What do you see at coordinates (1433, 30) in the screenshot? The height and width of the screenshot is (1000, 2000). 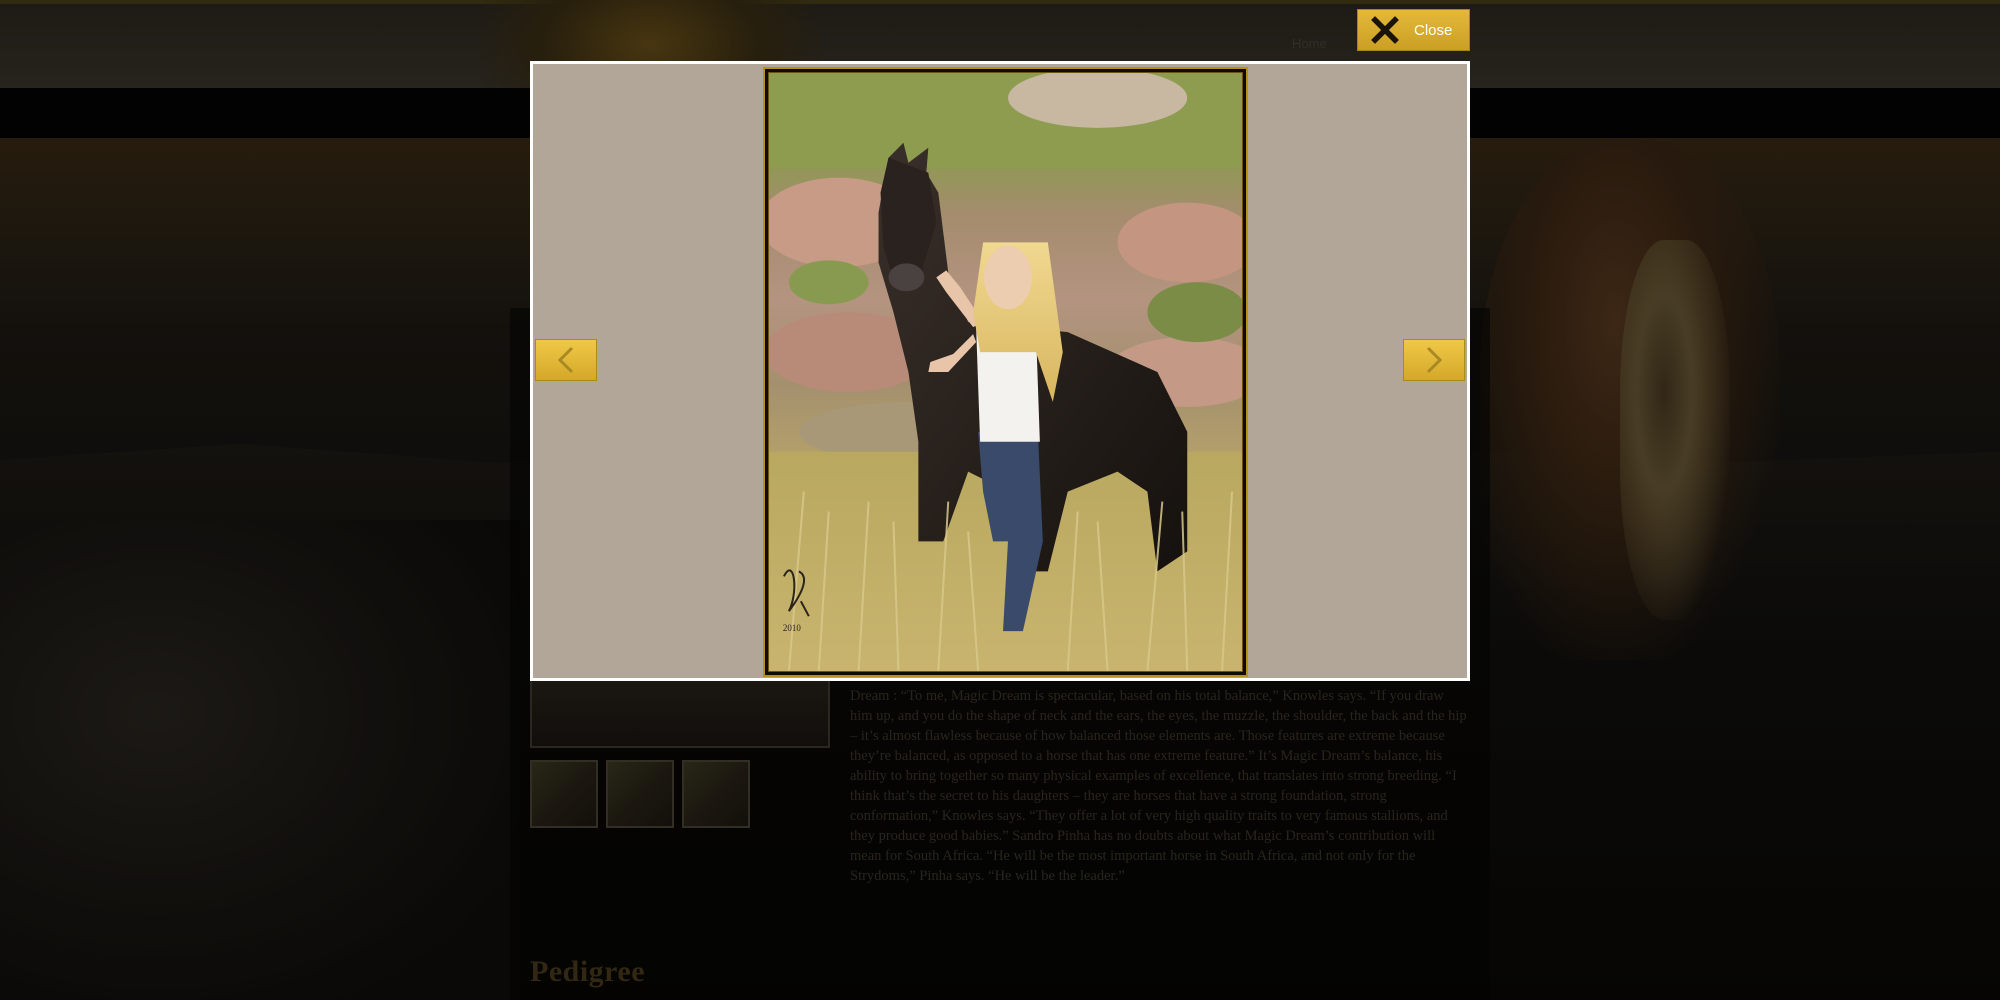 I see `close-label: Close` at bounding box center [1433, 30].